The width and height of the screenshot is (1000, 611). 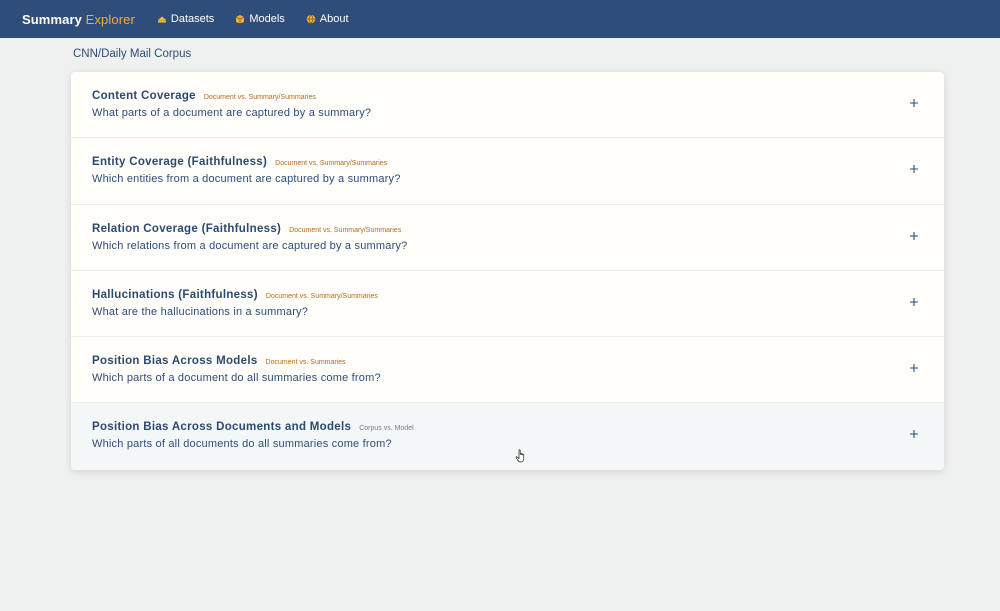 I want to click on stack-icon, so click(x=162, y=19).